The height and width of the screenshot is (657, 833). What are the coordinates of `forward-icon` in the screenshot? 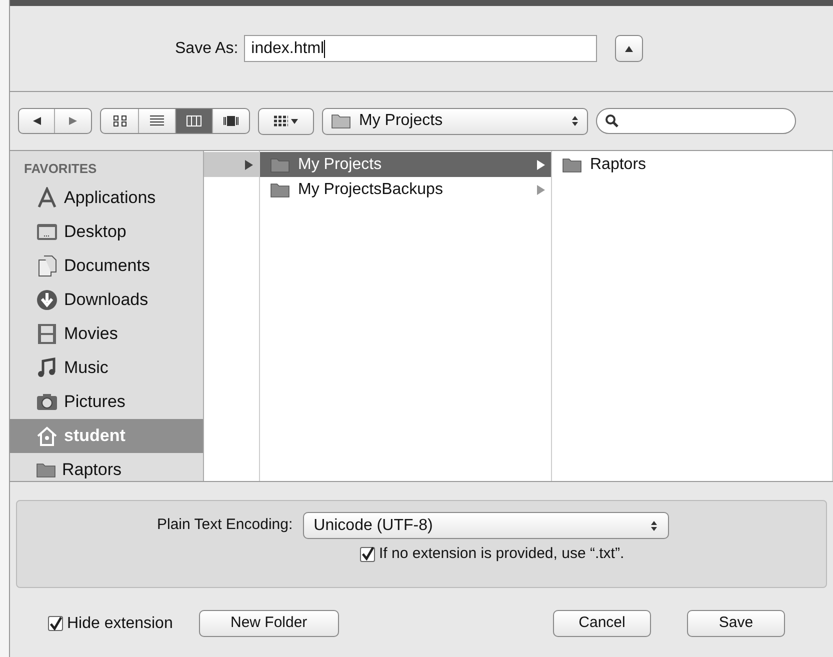 It's located at (73, 121).